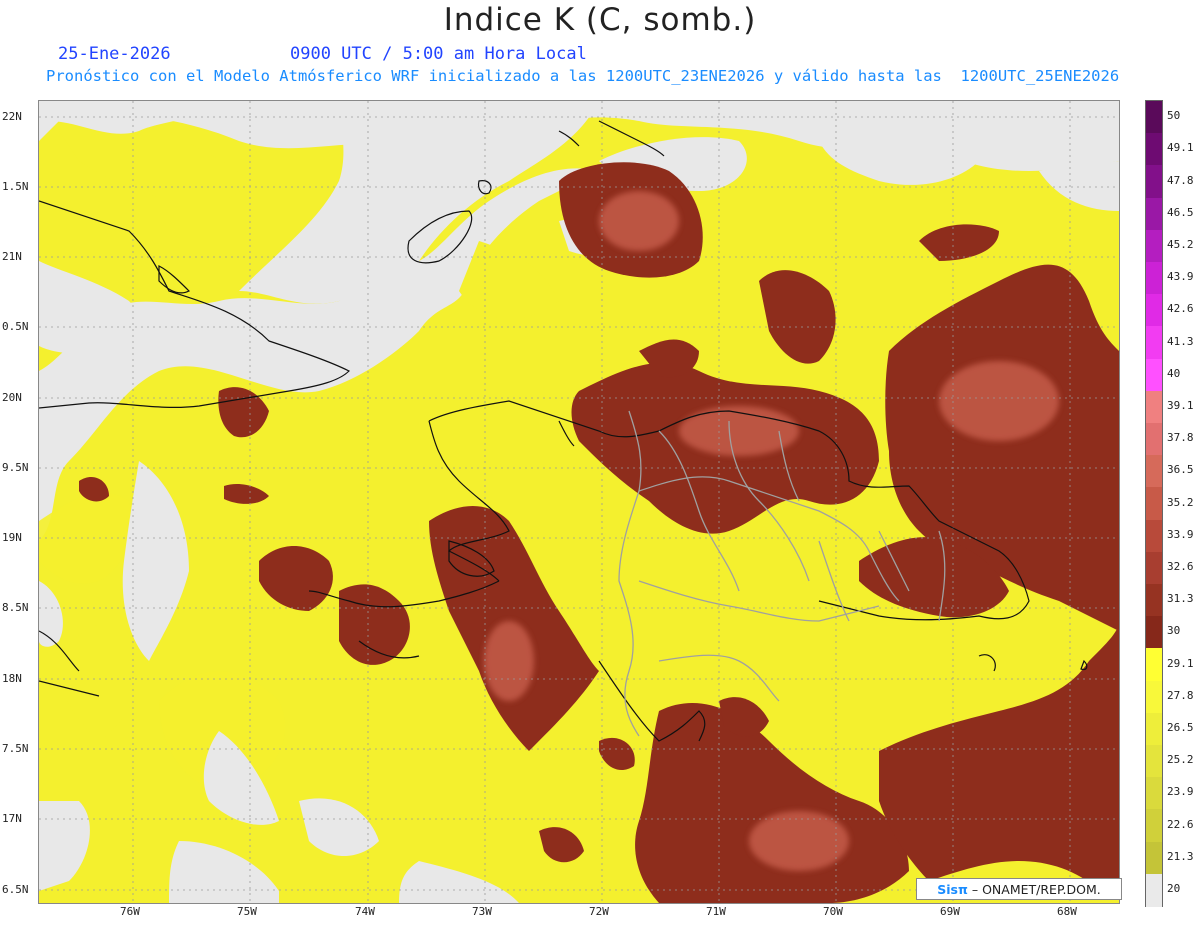 The image size is (1200, 927). I want to click on lon-tick: 70W, so click(833, 911).